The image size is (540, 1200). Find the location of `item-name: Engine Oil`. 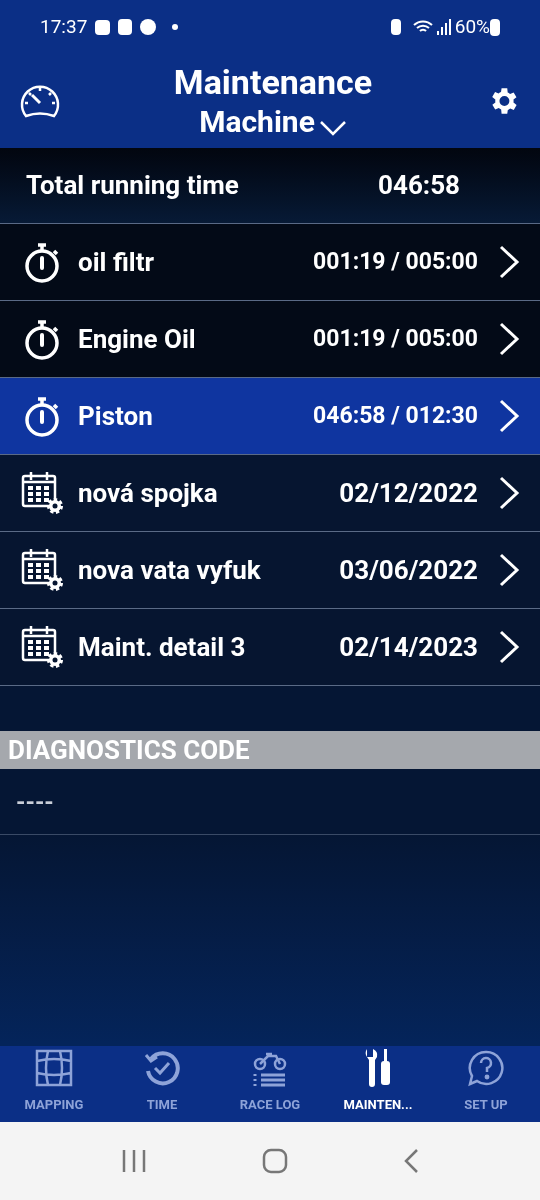

item-name: Engine Oil is located at coordinates (137, 339).